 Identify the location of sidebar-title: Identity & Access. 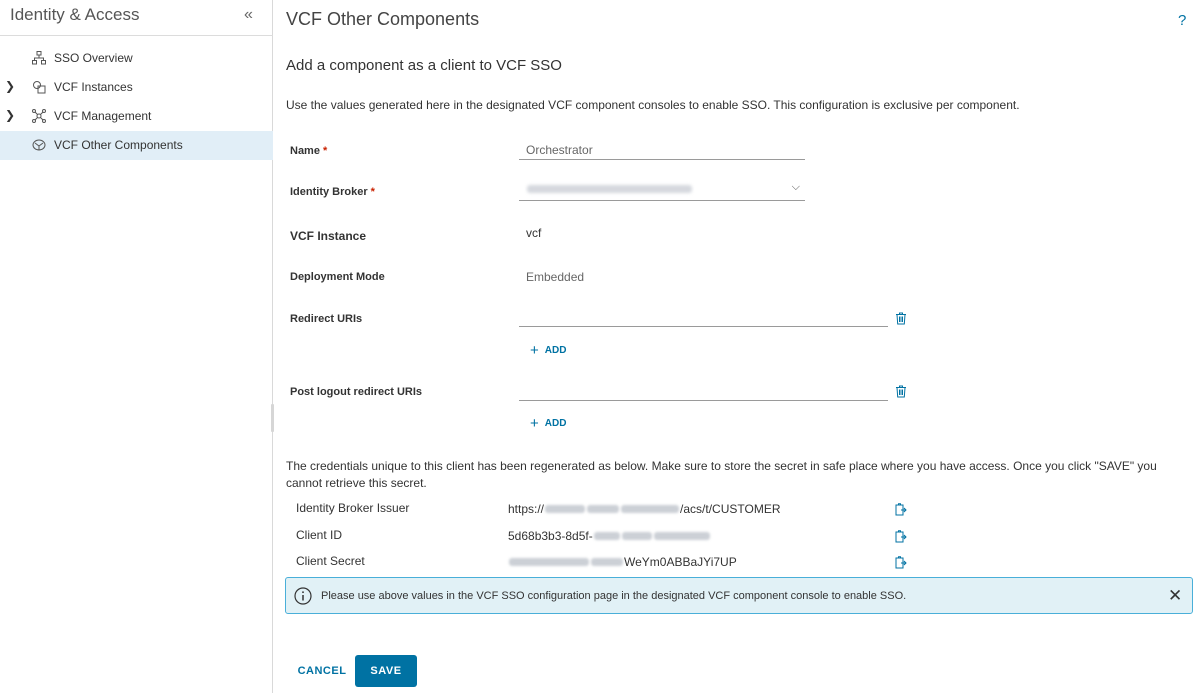
(75, 14).